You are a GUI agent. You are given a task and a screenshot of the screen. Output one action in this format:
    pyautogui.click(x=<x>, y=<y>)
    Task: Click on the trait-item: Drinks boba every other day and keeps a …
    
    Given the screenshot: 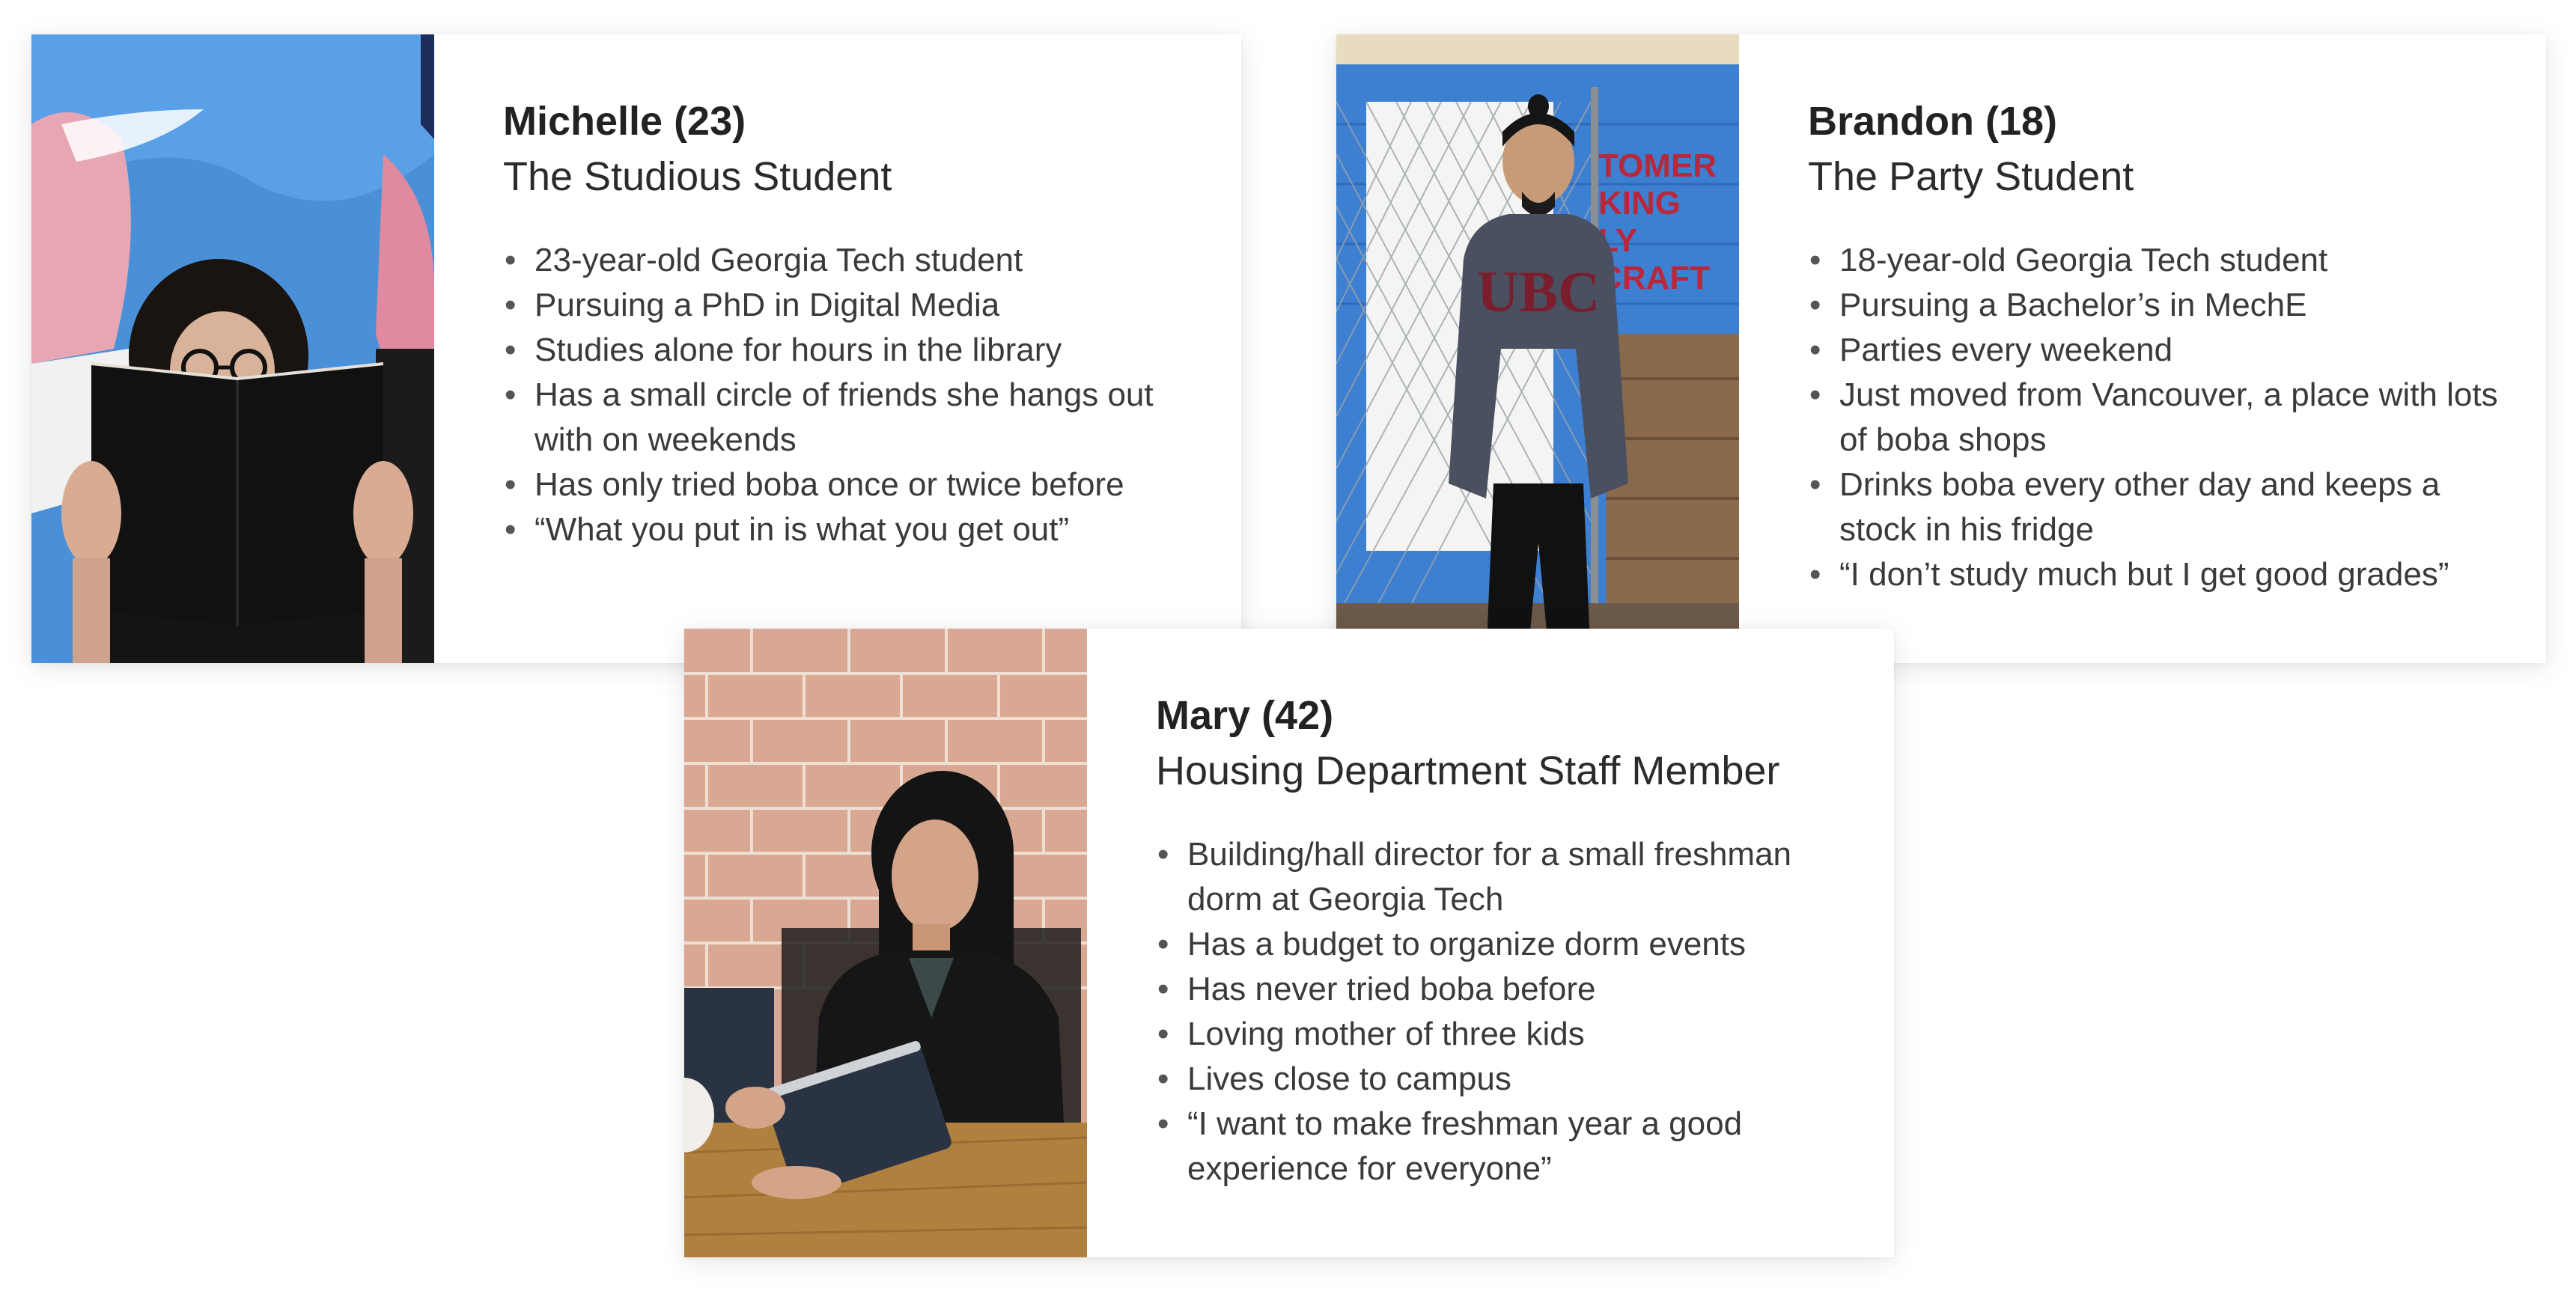 What is the action you would take?
    pyautogui.click(x=2162, y=507)
    